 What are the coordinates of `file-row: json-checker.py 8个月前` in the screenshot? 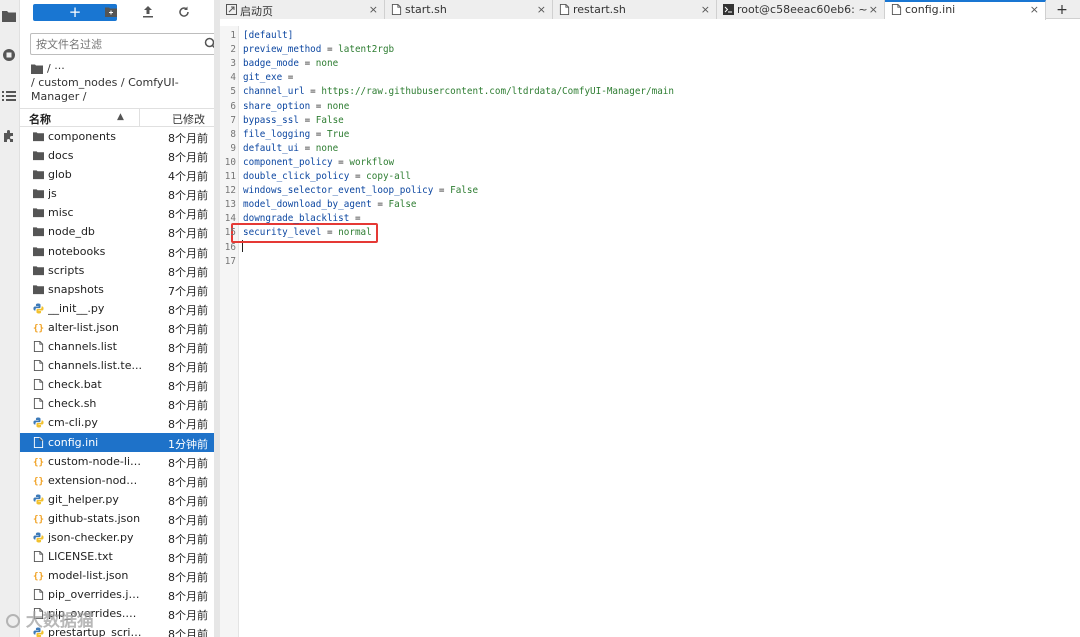 It's located at (117, 537).